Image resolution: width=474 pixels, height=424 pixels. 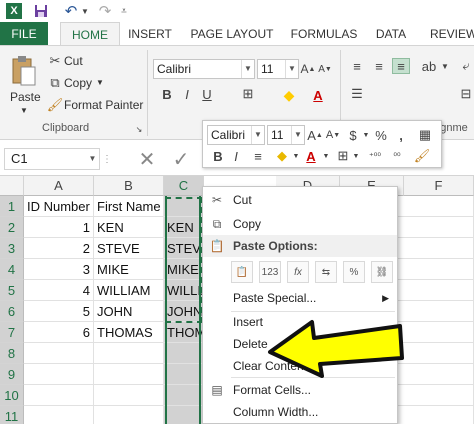 What do you see at coordinates (124, 11) in the screenshot?
I see `customize-qat-icon: ⩡` at bounding box center [124, 11].